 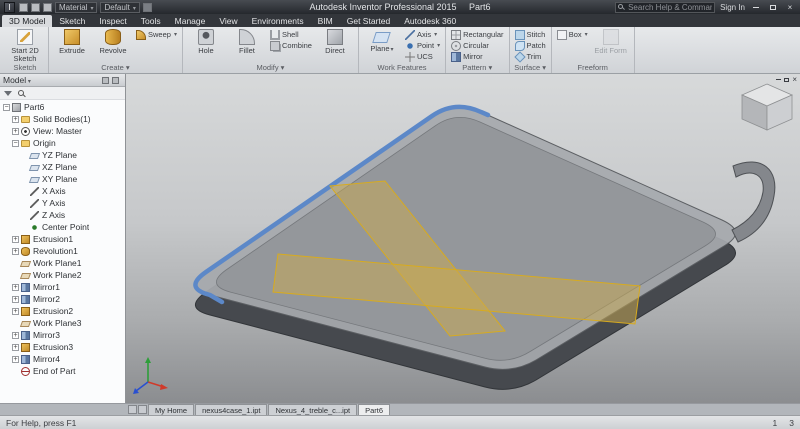 What do you see at coordinates (25, 45) in the screenshot?
I see `start-2d-sketch-button: Start 2D Sketch` at bounding box center [25, 45].